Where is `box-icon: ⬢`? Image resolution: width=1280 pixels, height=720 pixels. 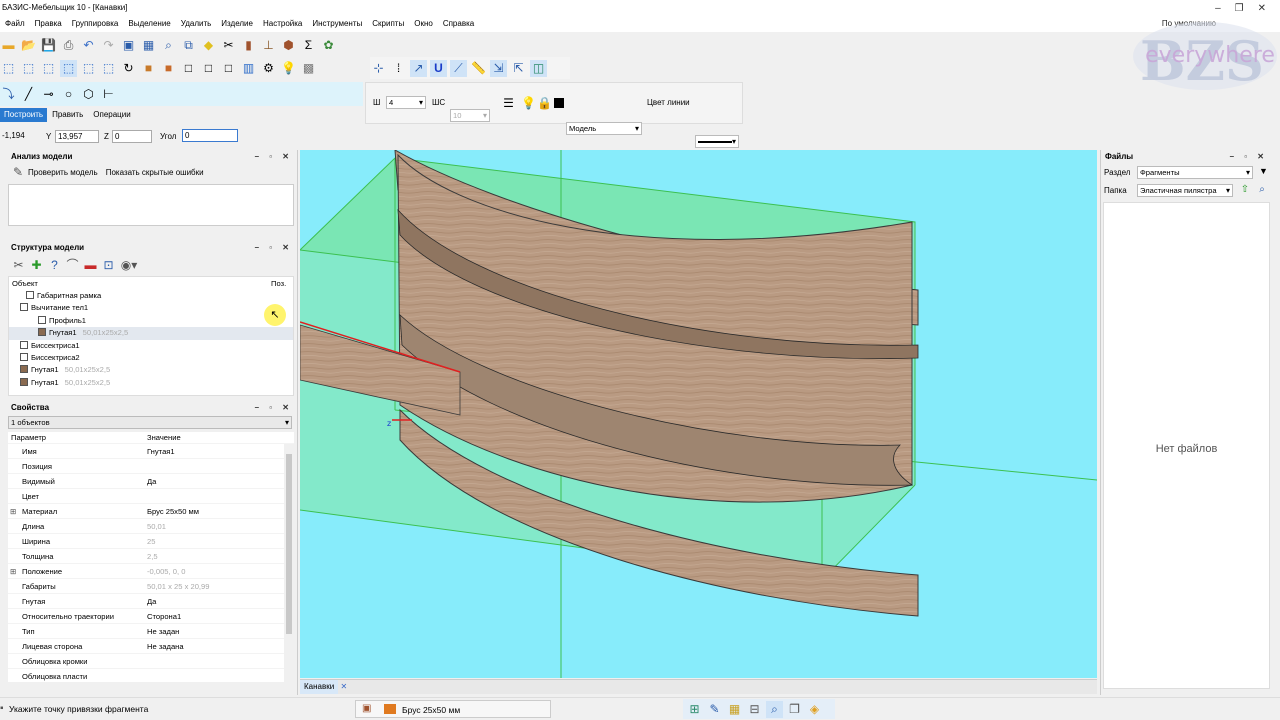
box-icon: ⬢ is located at coordinates (288, 45).